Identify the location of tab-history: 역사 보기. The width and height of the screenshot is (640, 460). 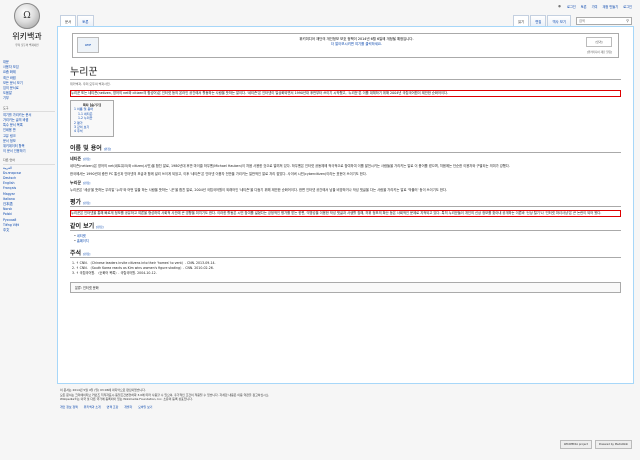
(559, 20).